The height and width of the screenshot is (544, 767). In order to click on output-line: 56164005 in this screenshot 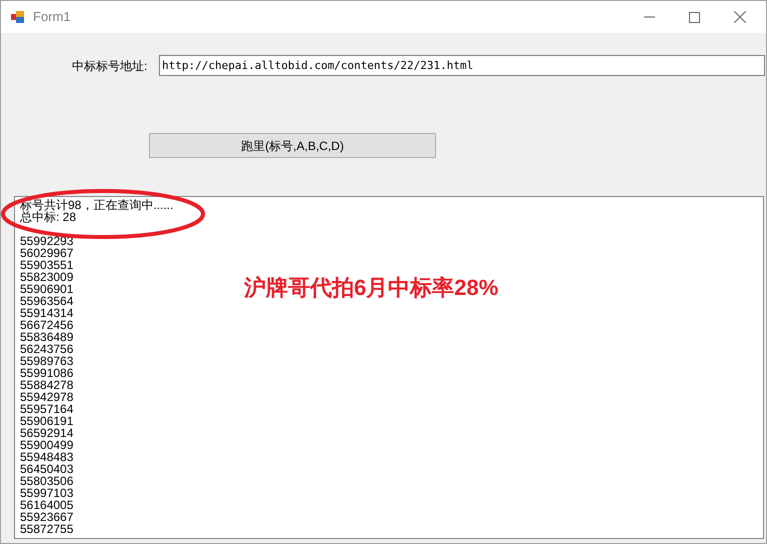, I will do `click(47, 505)`.